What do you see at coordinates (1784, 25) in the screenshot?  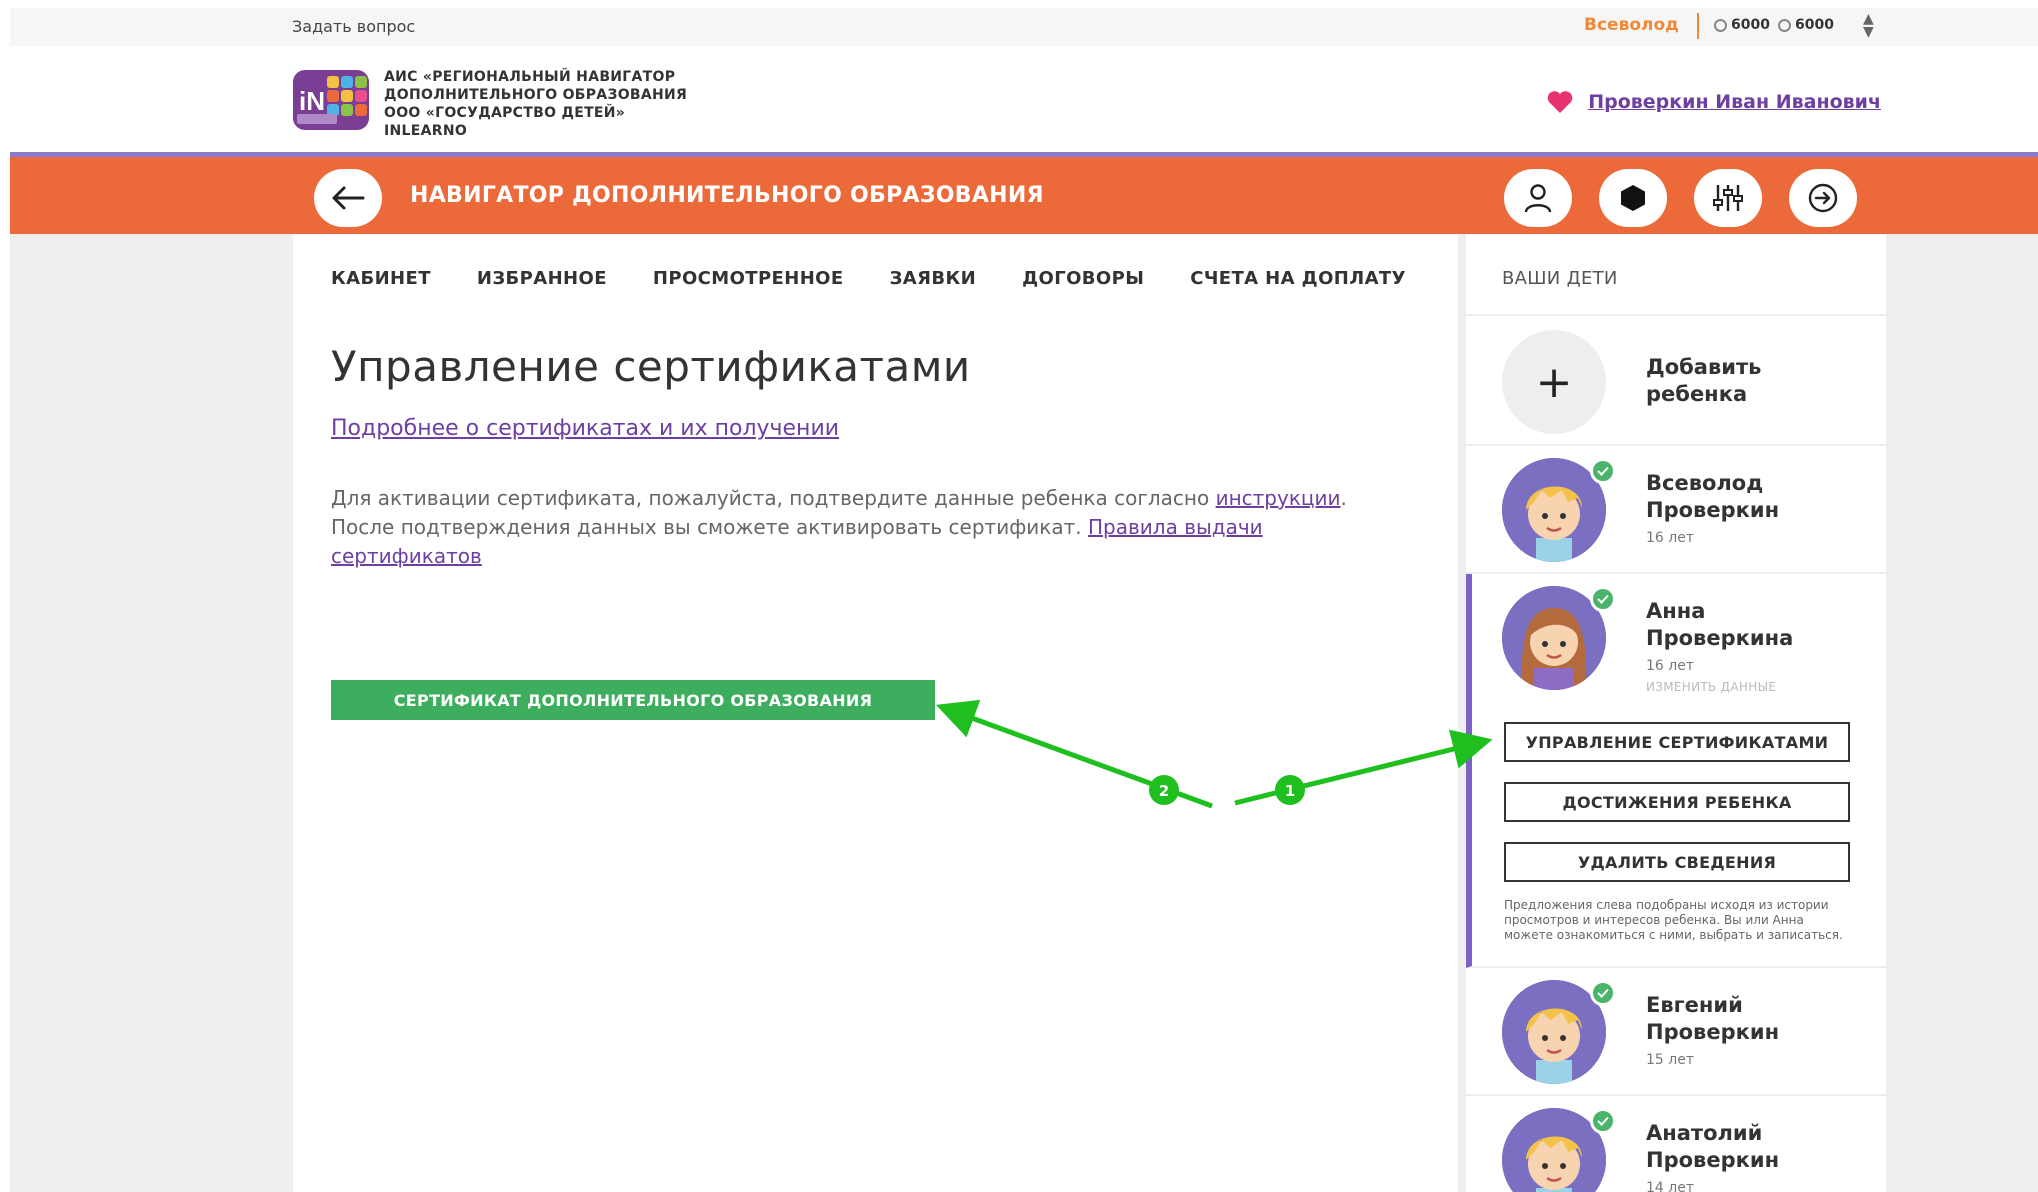 I see `clock-icon` at bounding box center [1784, 25].